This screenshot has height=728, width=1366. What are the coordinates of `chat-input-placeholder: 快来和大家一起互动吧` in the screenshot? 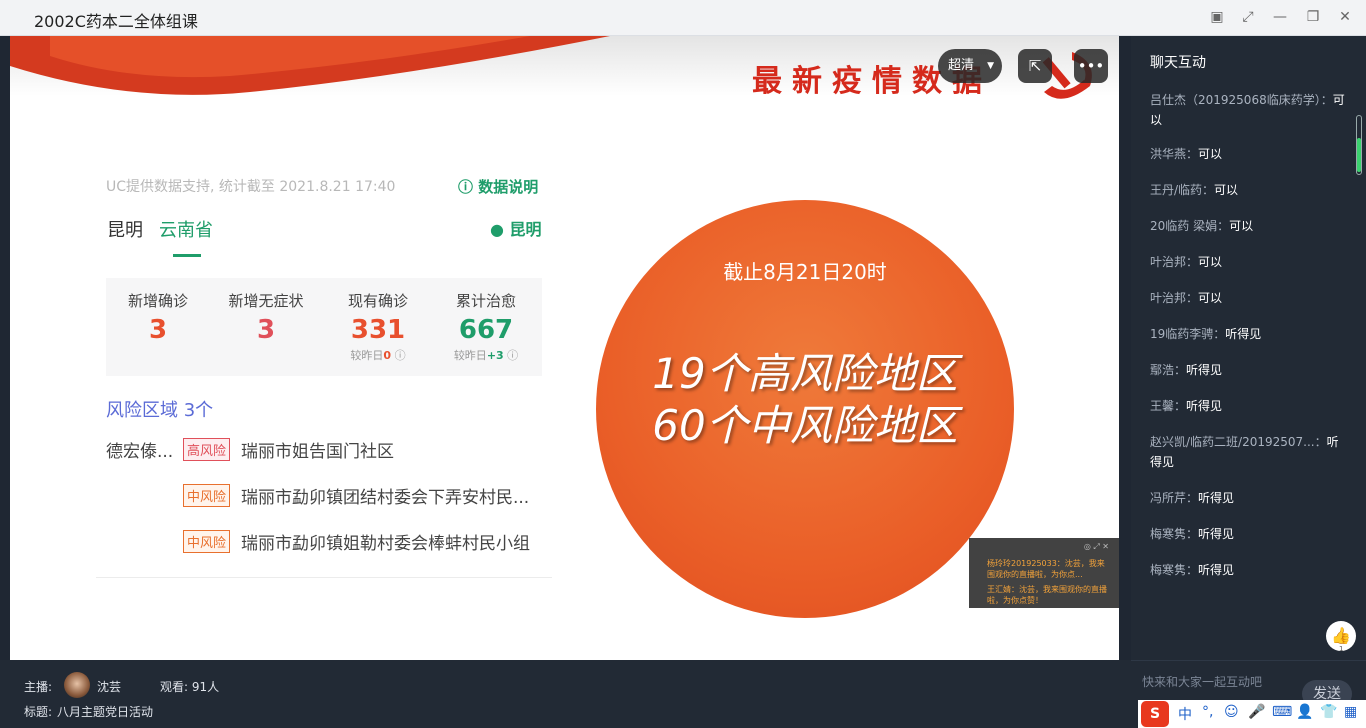 It's located at (1202, 681).